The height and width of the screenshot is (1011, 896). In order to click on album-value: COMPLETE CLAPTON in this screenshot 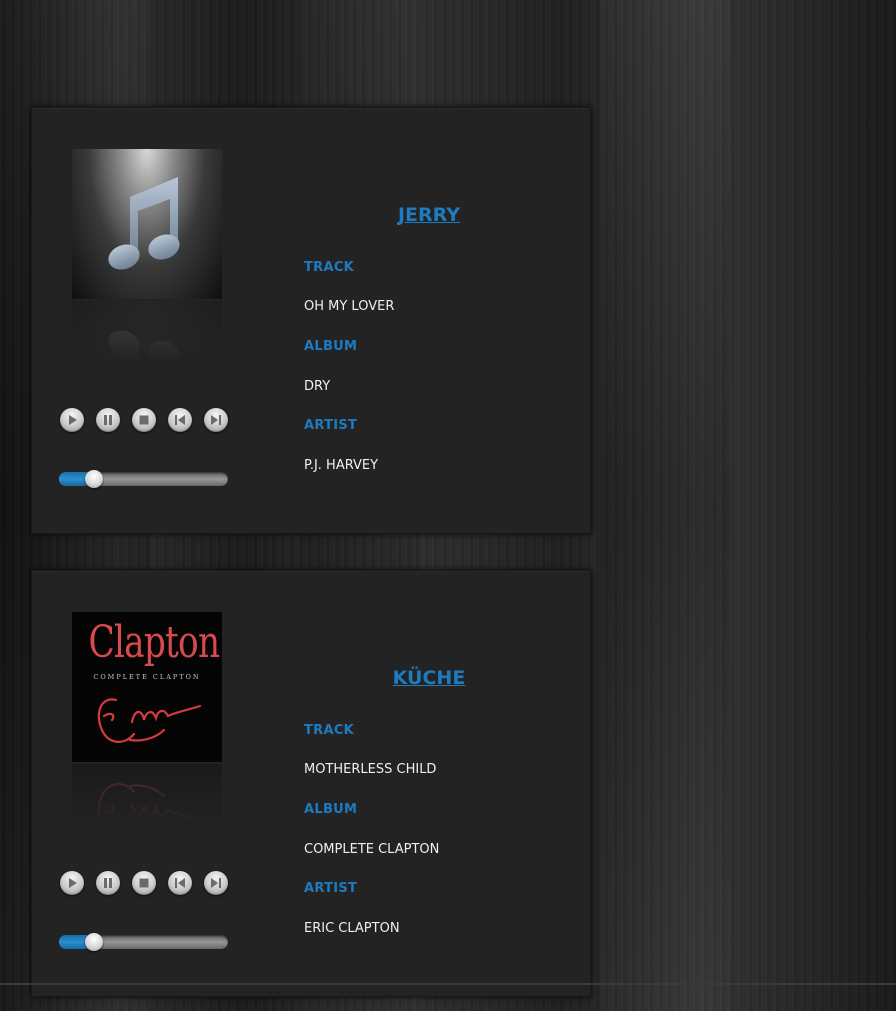, I will do `click(372, 849)`.